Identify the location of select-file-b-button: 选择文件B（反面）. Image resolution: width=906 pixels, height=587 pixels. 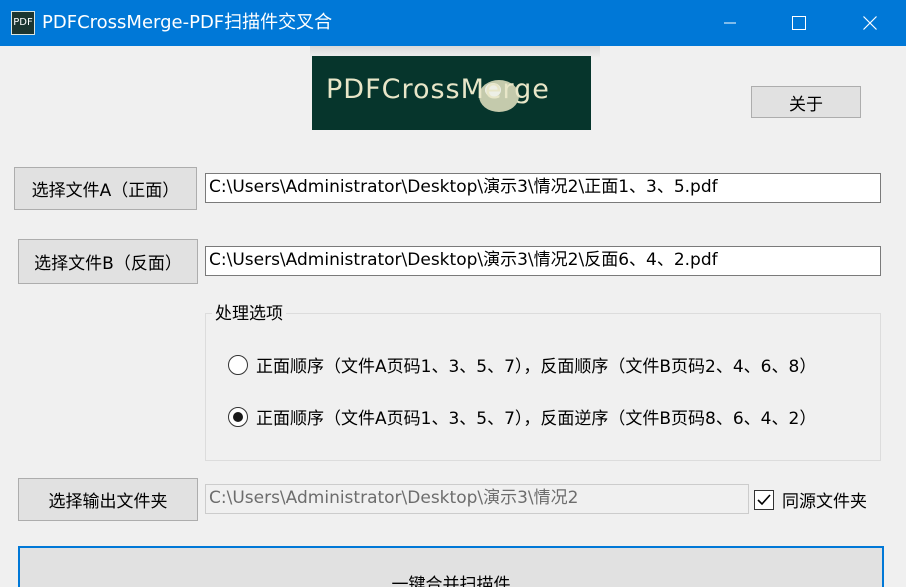
(108, 261).